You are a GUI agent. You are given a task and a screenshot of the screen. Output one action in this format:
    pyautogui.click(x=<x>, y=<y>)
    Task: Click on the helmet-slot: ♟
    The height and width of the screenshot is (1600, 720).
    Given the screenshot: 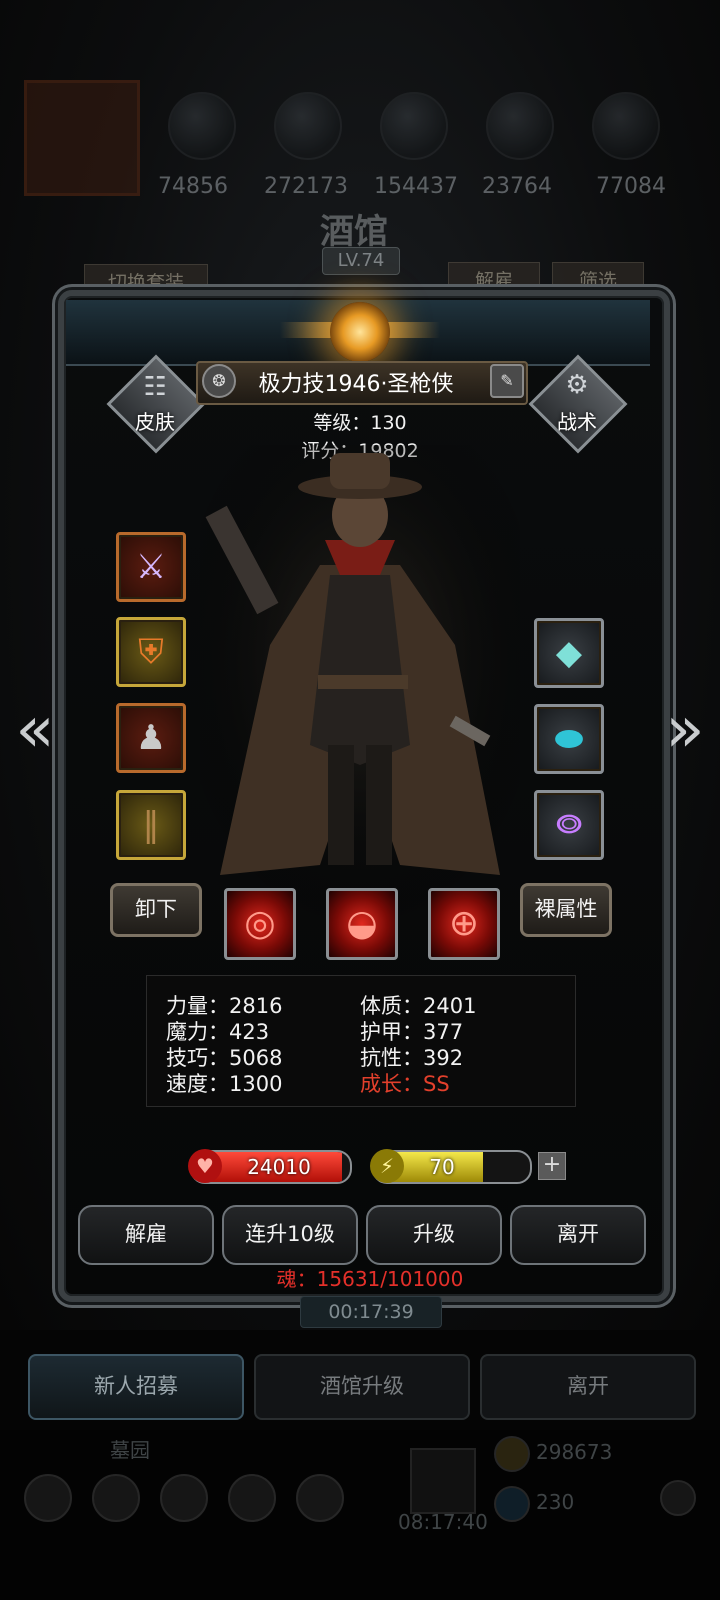 What is the action you would take?
    pyautogui.click(x=151, y=738)
    